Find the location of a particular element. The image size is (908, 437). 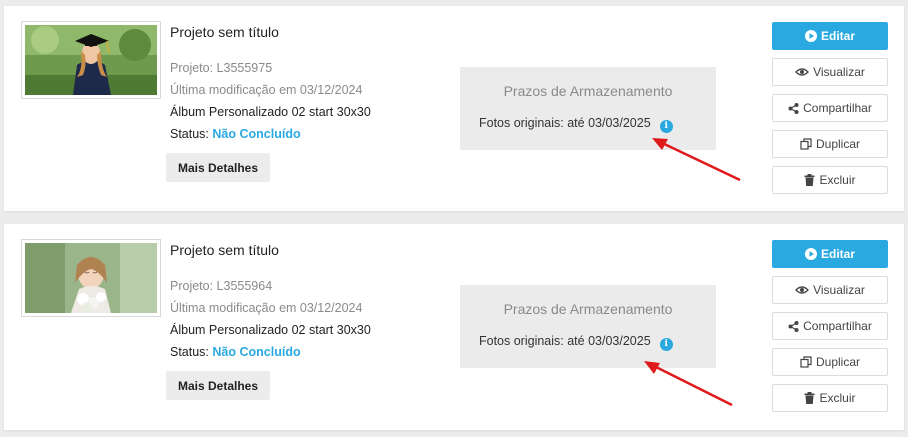

project-code: Projeto: L3555964 is located at coordinates (221, 286).